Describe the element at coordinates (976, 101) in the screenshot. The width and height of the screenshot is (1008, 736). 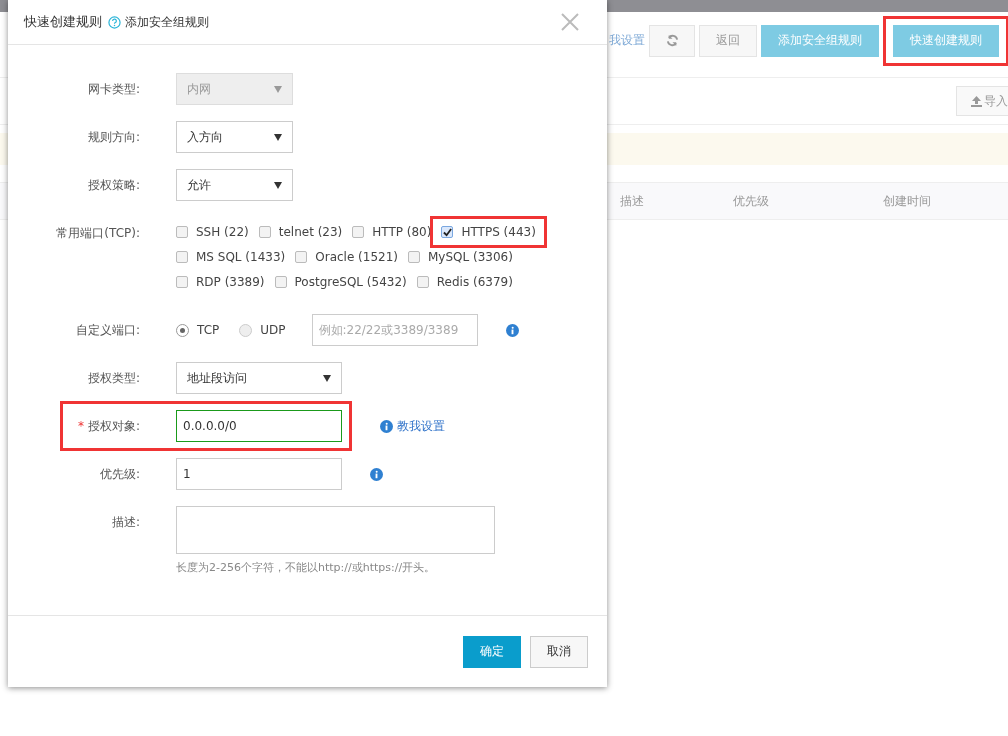
I see `upload-icon` at that location.